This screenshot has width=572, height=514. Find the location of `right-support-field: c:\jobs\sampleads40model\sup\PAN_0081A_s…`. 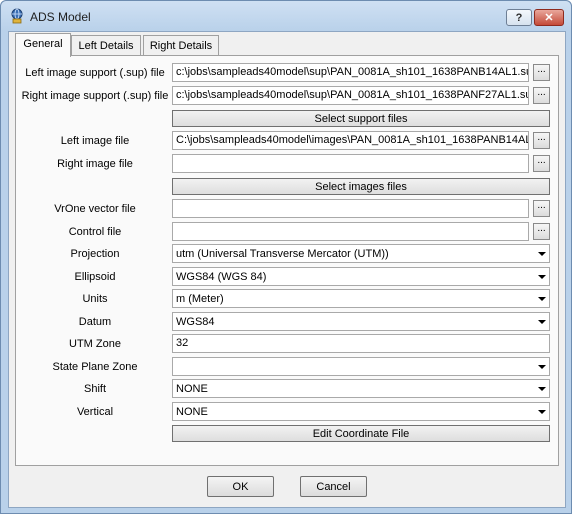

right-support-field: c:\jobs\sampleads40model\sup\PAN_0081A_s… is located at coordinates (350, 95).